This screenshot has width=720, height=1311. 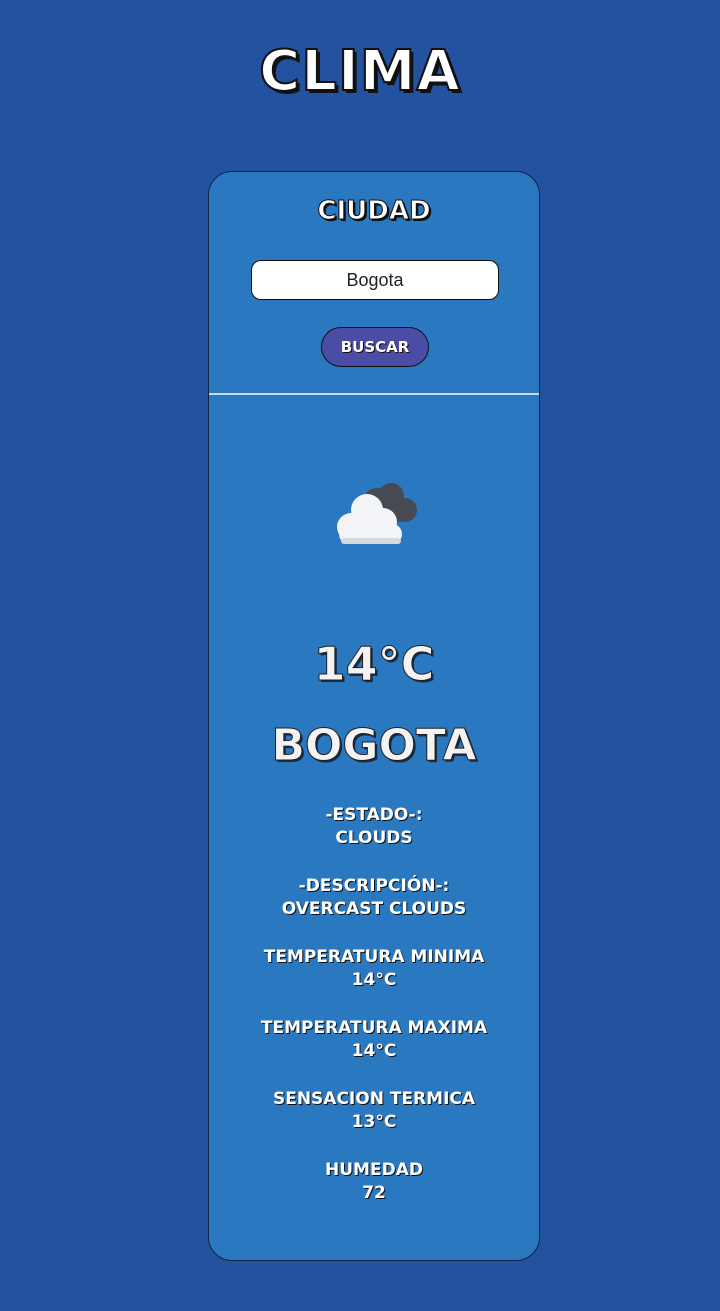 I want to click on detail-value: 72, so click(x=374, y=1193).